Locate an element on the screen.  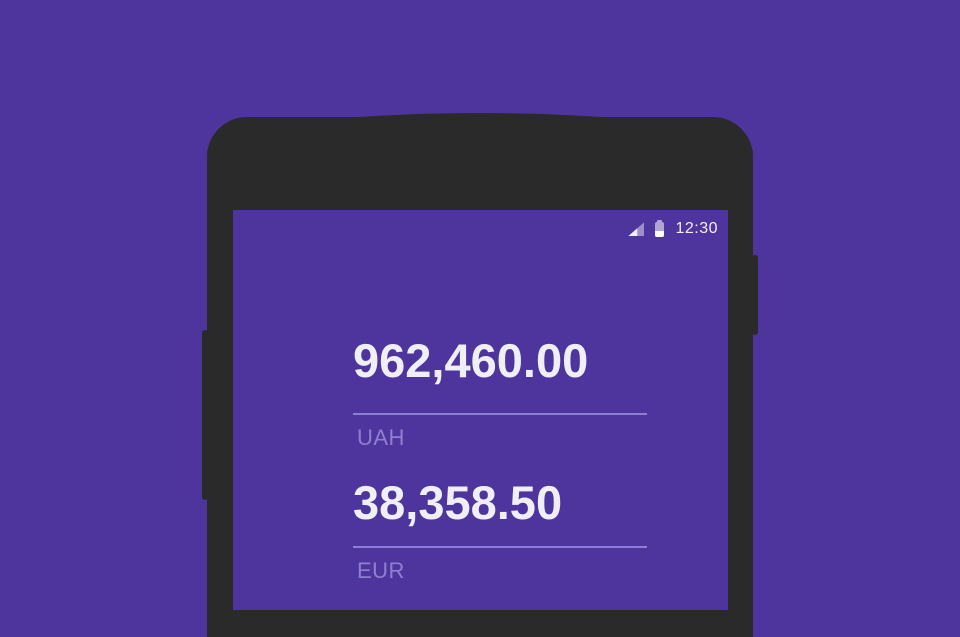
cellular-signal-icon is located at coordinates (636, 229).